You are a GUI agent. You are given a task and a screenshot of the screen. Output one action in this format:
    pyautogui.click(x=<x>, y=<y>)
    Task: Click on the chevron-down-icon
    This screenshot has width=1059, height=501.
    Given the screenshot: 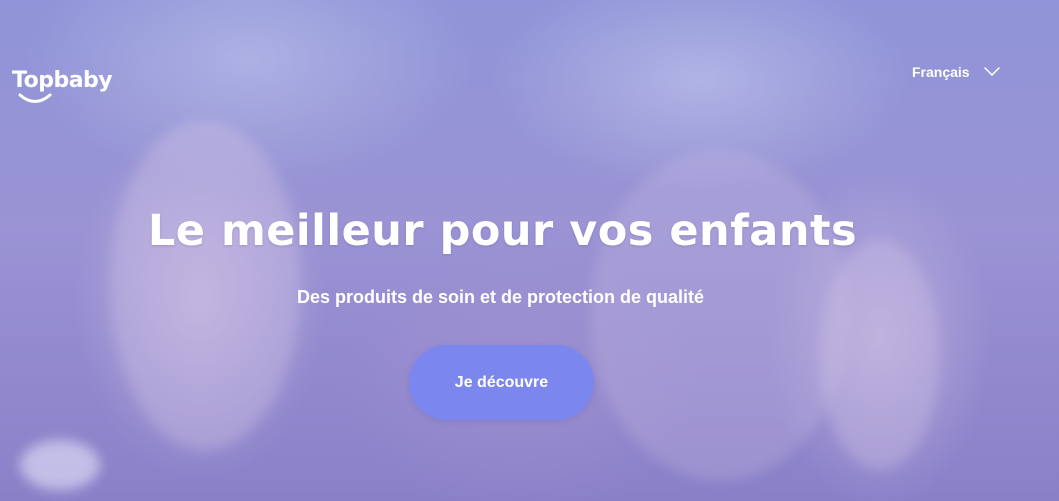 What is the action you would take?
    pyautogui.click(x=991, y=71)
    